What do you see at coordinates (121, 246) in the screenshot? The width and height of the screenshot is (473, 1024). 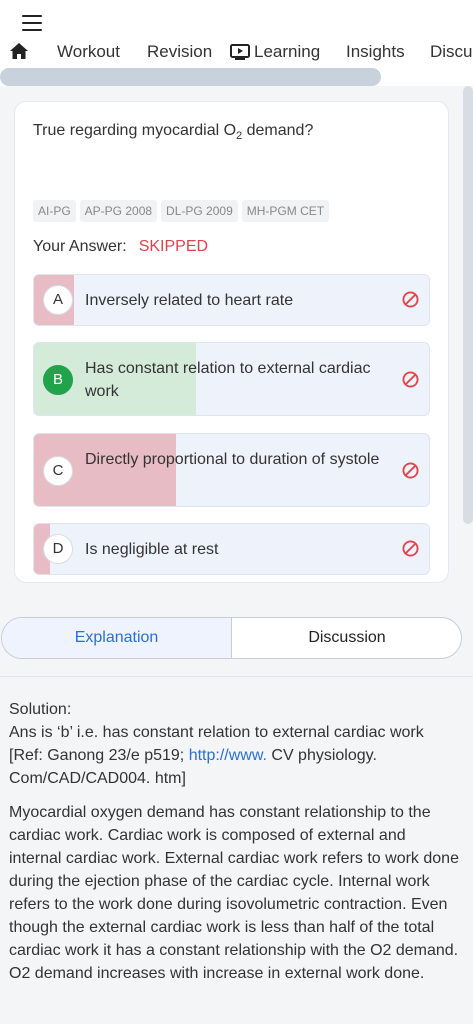 I see `your-answer: Your Answer: SKIPPED` at bounding box center [121, 246].